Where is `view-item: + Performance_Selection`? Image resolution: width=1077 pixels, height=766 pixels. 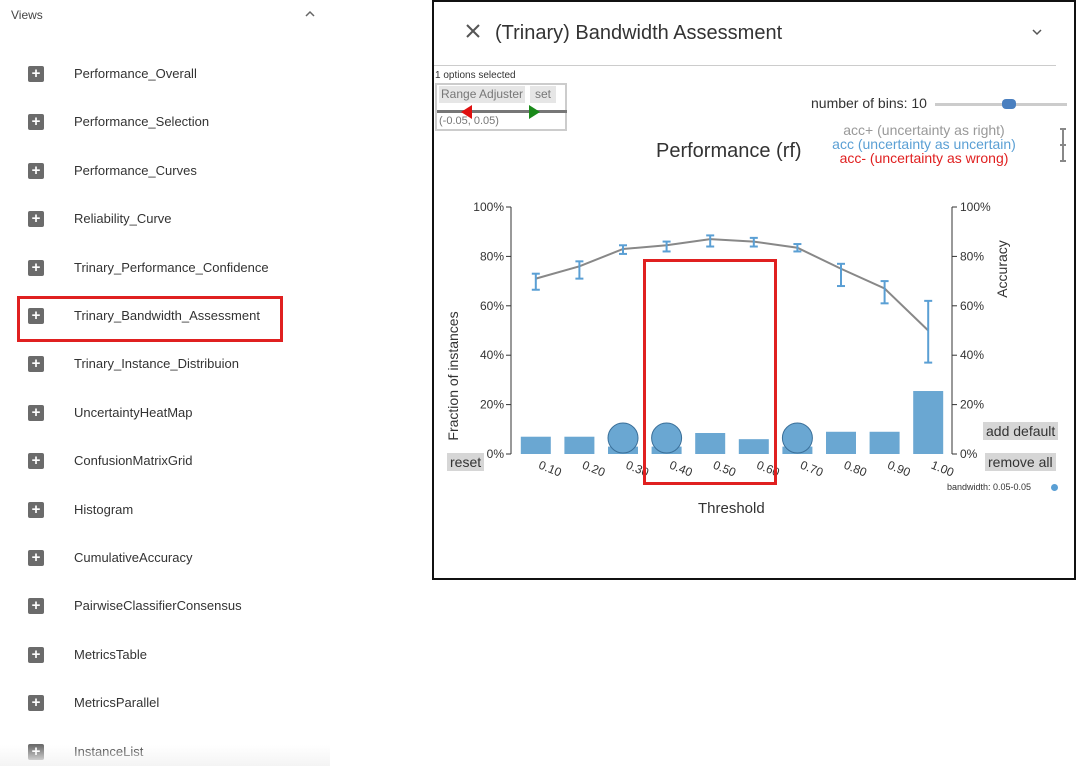
view-item: + Performance_Selection is located at coordinates (178, 122).